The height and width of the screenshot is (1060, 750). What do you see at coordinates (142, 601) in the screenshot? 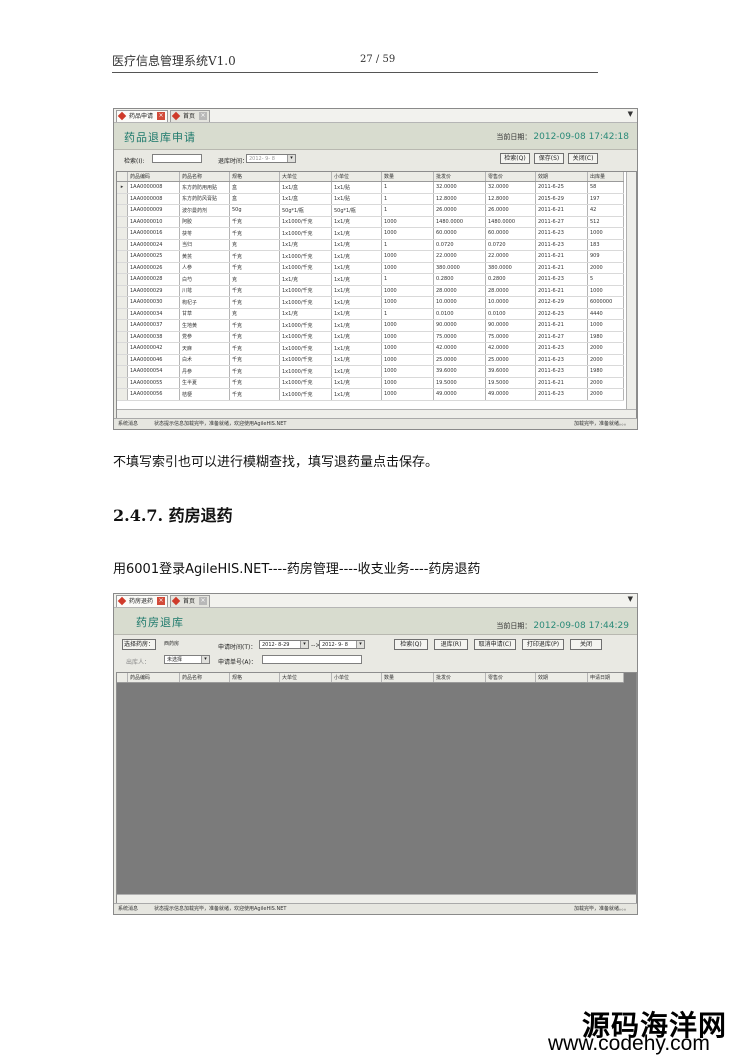
I see `tab-pharmacy-return: 药房退药 ×` at bounding box center [142, 601].